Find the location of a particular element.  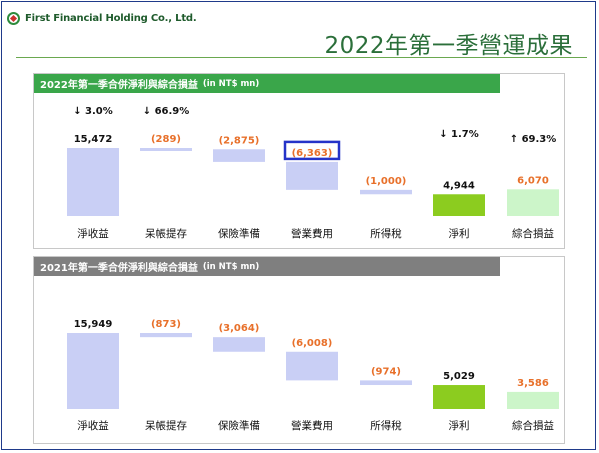

value-label-保險準備: (3,064) is located at coordinates (239, 328).